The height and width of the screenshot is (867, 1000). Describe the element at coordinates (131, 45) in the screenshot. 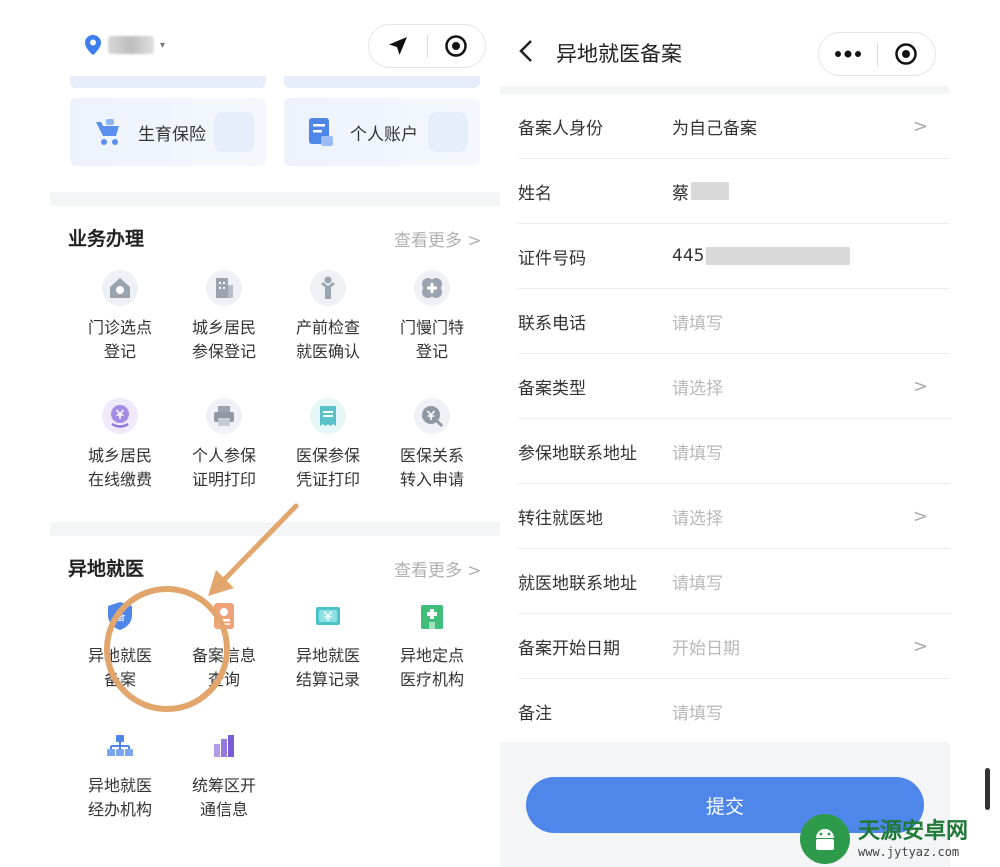

I see `redacted-city-name` at that location.